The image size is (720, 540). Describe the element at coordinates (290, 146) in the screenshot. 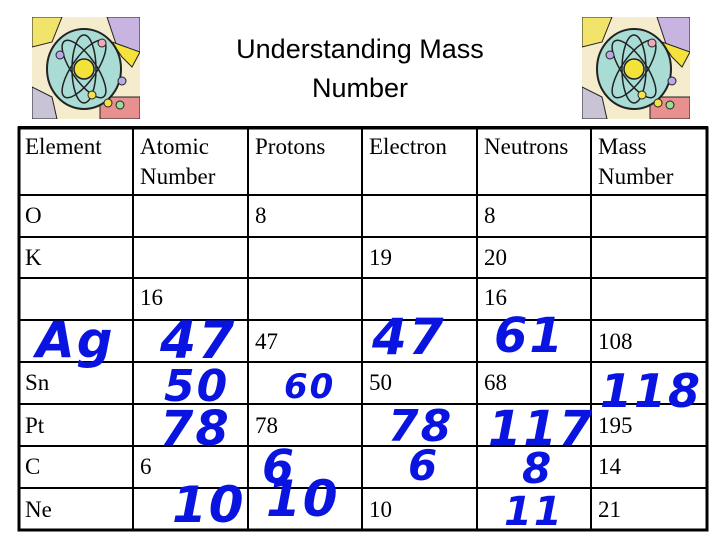

I see `header-protons: Protons` at that location.